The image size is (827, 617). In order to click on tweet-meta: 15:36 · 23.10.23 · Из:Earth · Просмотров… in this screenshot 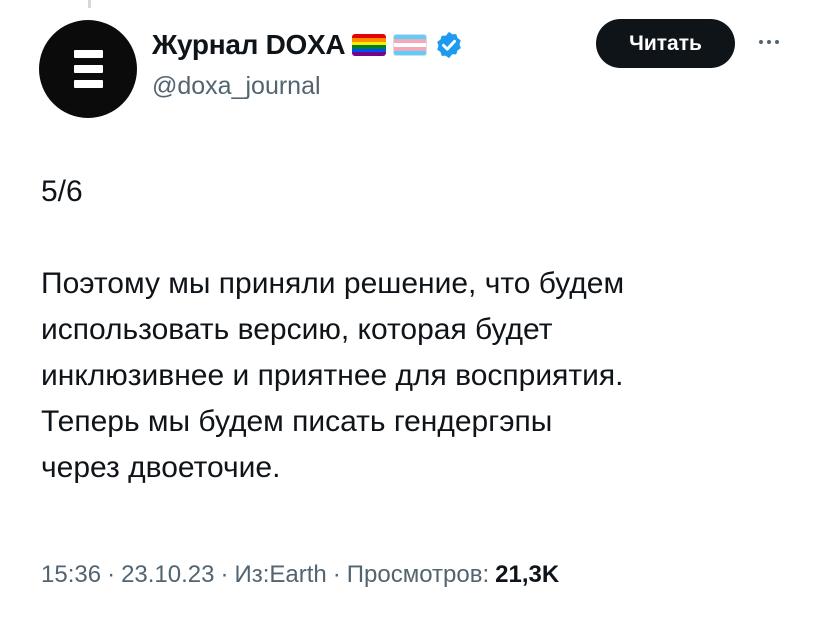, I will do `click(300, 575)`.